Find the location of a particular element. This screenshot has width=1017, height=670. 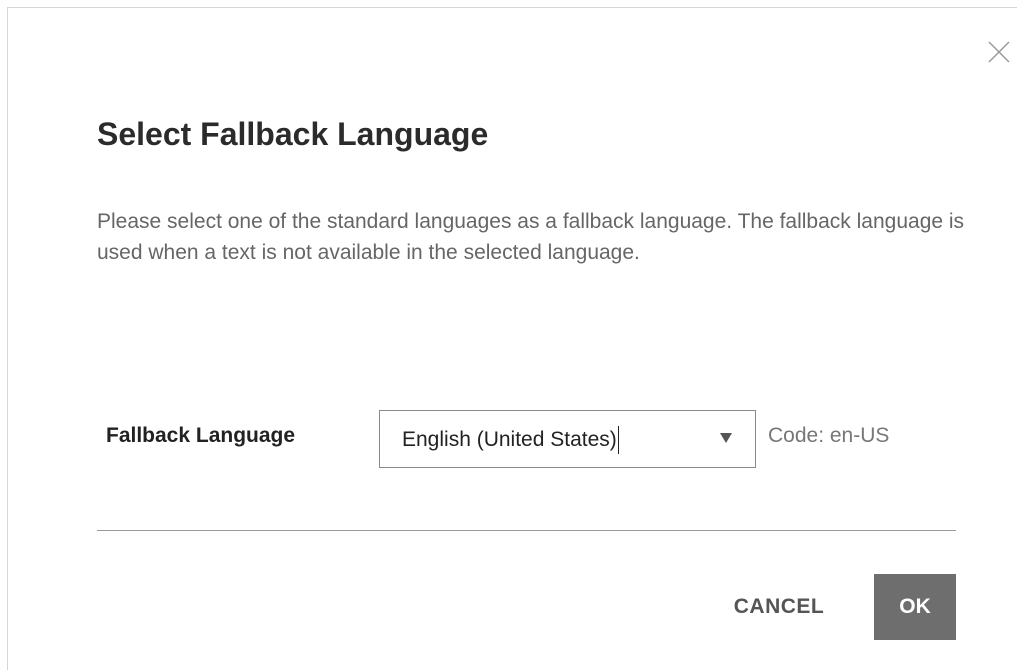

triangle-down-icon is located at coordinates (726, 438).